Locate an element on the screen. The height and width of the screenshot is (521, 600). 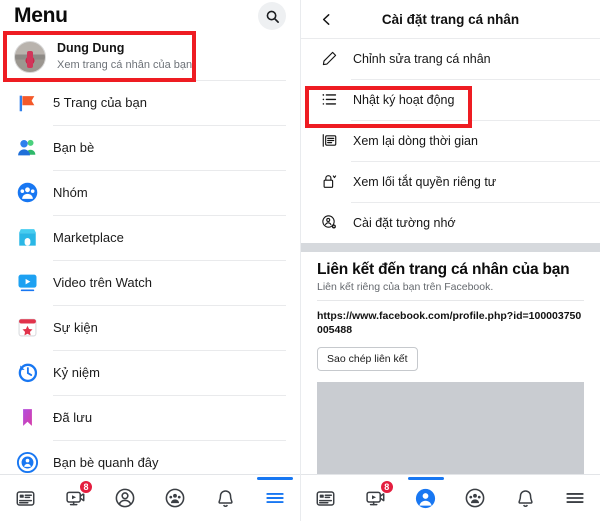
friends-icon is located at coordinates (27, 148).